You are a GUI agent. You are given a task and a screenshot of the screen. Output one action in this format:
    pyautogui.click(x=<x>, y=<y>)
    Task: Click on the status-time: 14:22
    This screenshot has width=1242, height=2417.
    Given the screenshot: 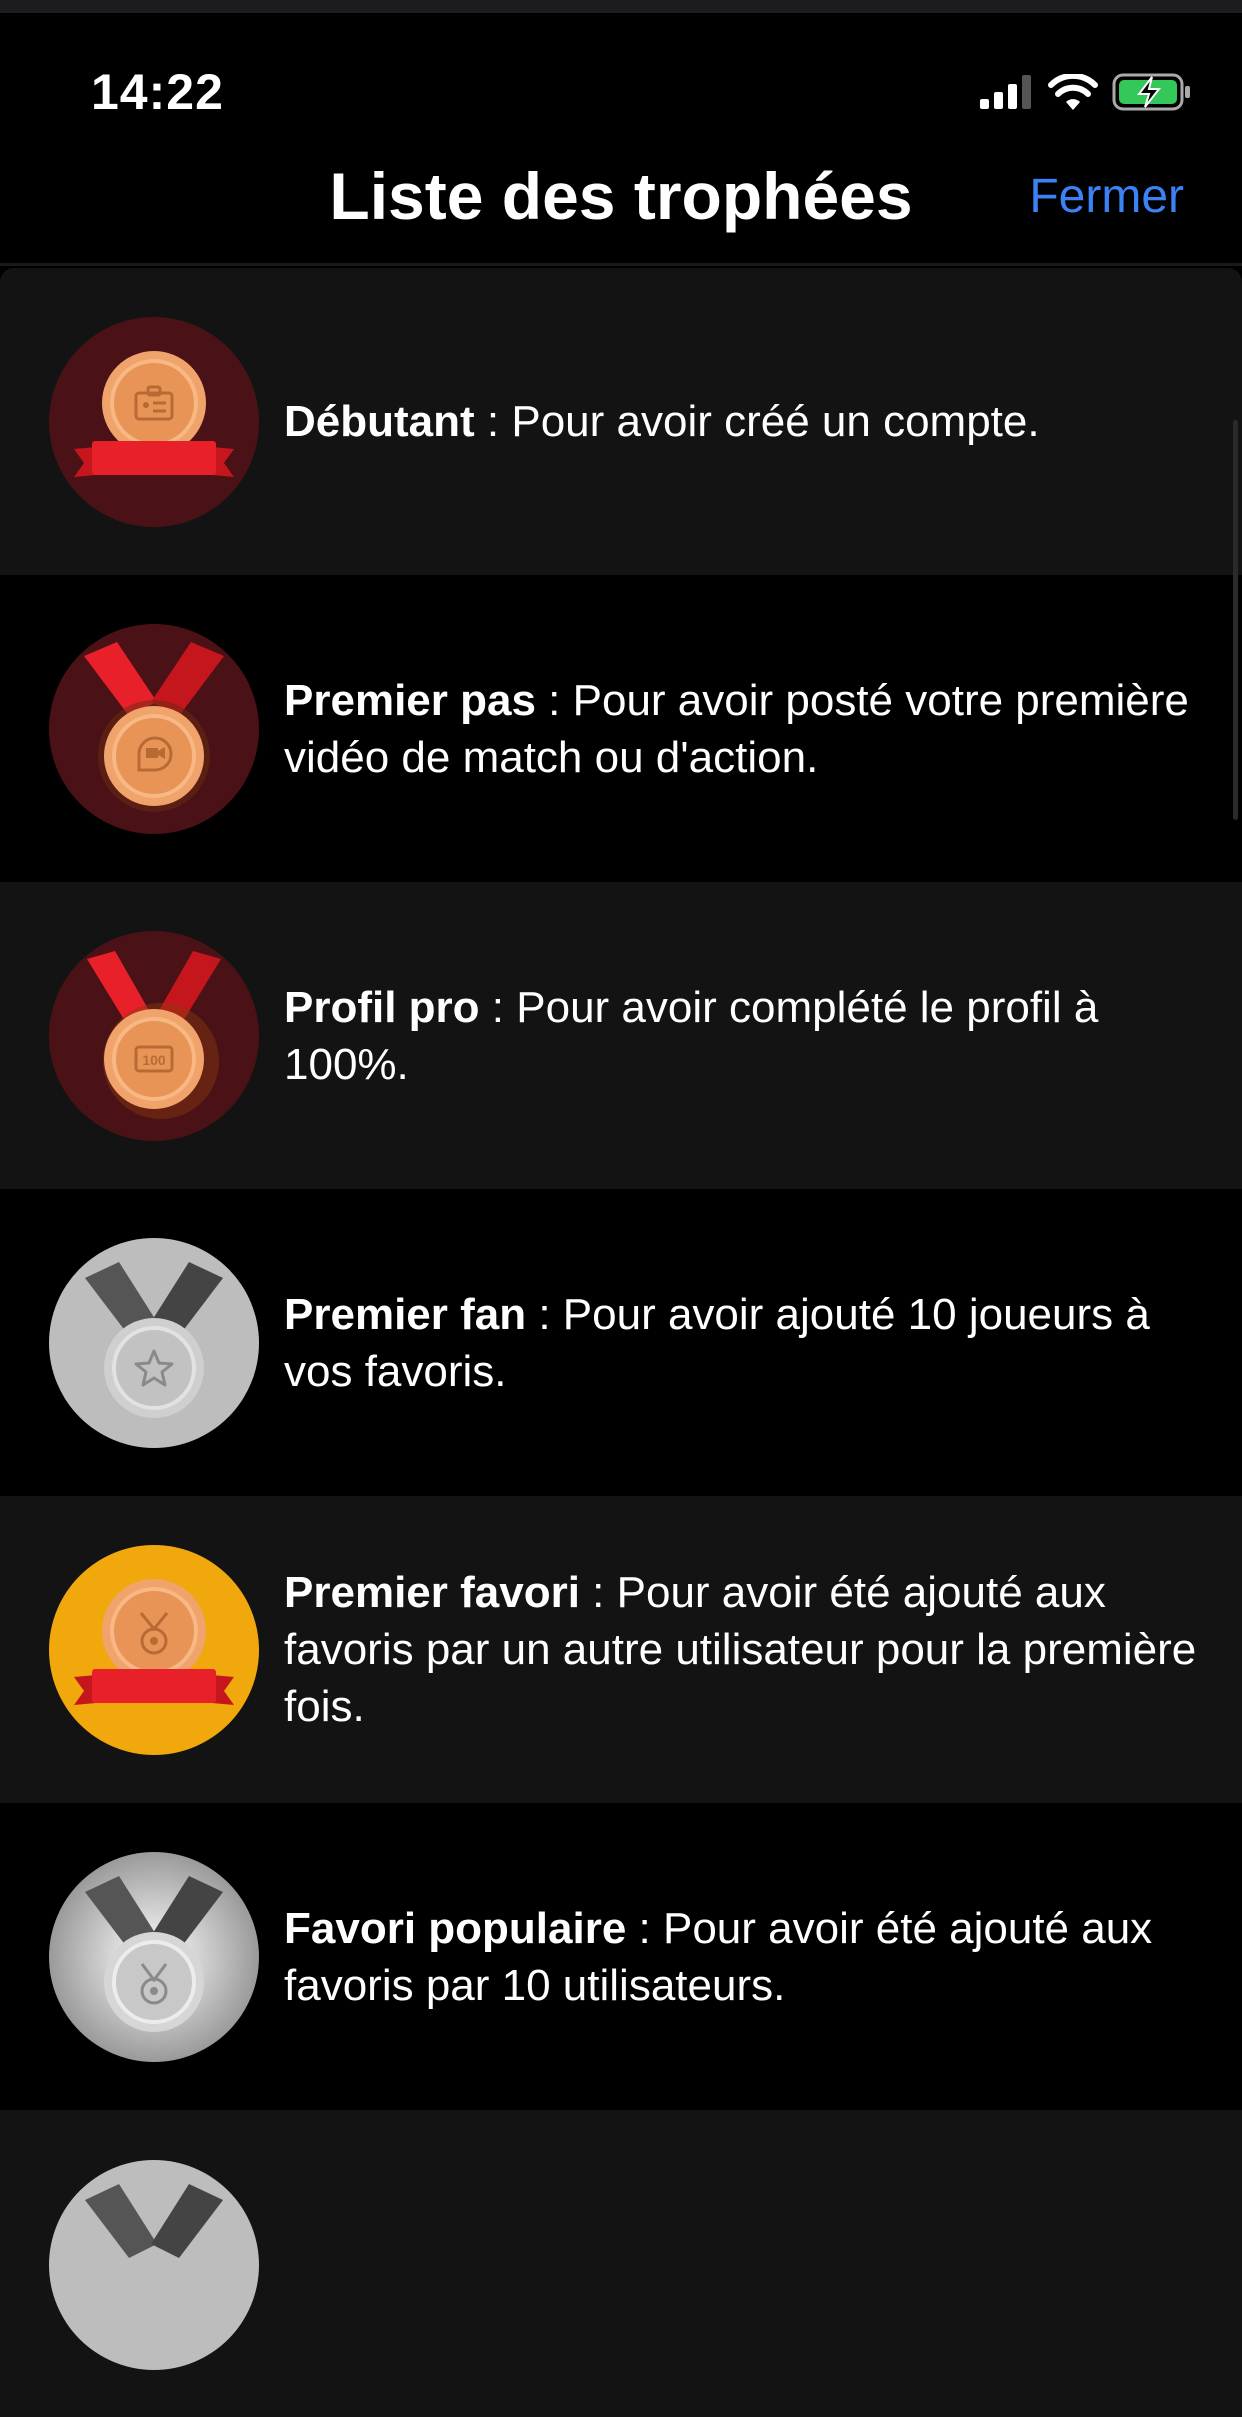 What is the action you would take?
    pyautogui.click(x=157, y=92)
    